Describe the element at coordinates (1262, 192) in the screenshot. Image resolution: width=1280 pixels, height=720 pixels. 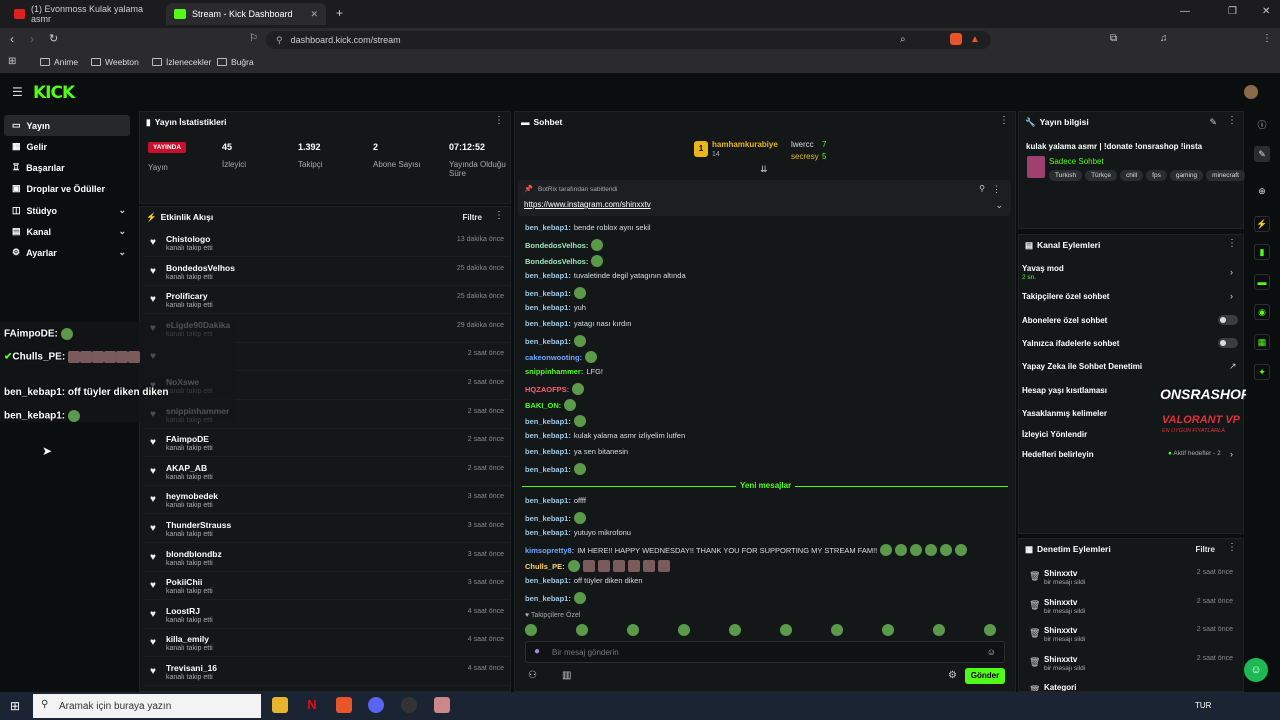
I see `target-icon: ⊕` at that location.